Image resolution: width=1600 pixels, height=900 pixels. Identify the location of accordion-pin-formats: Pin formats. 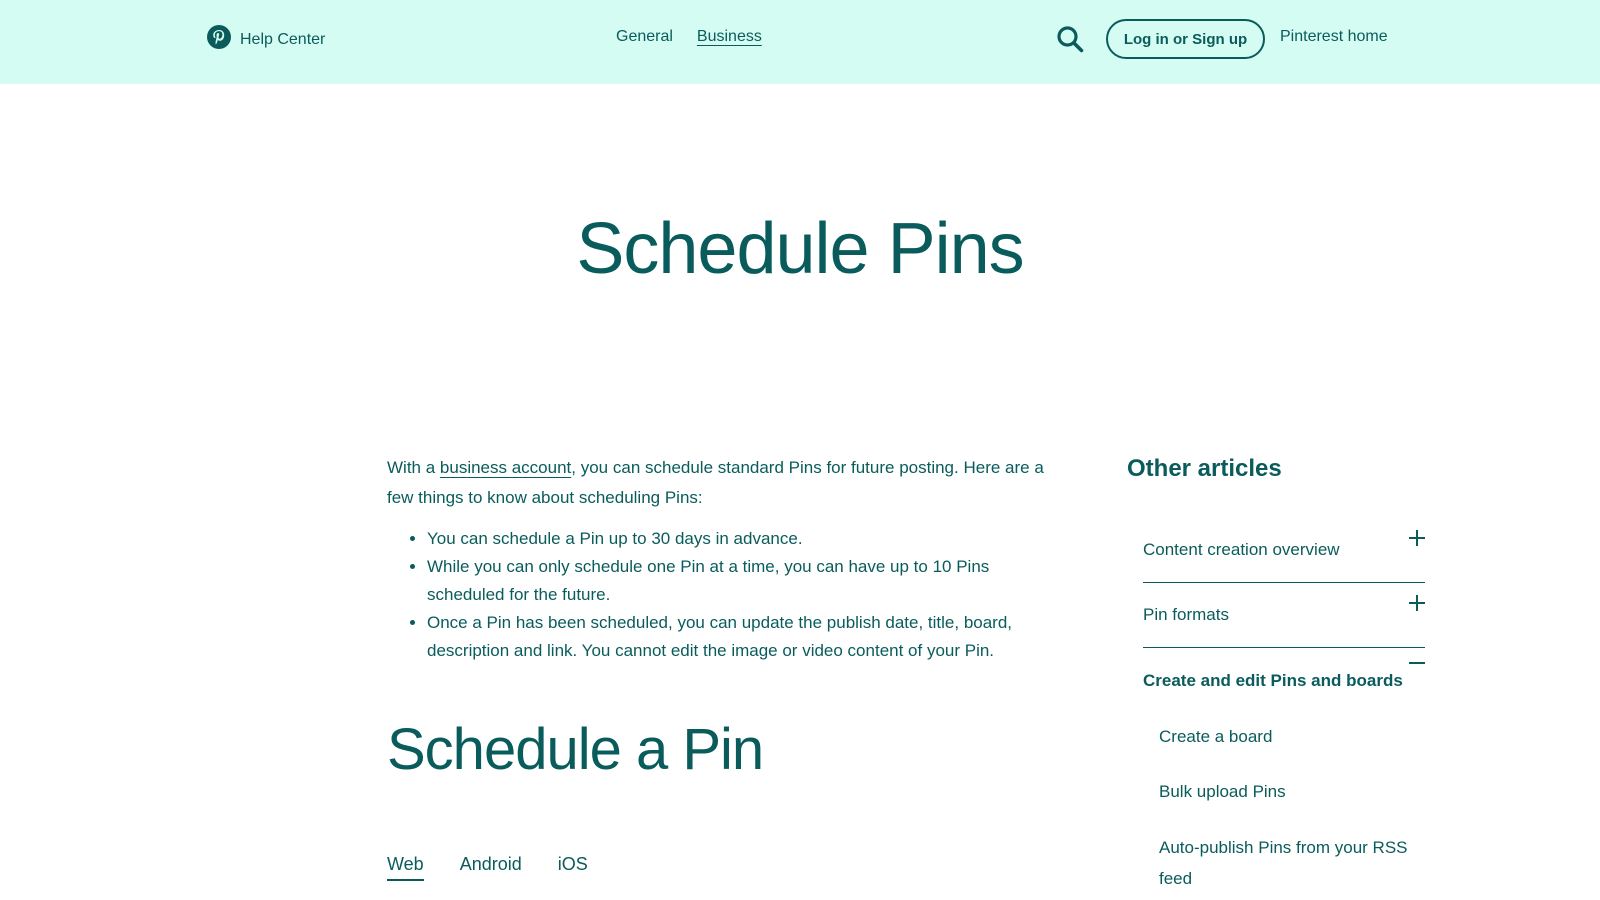
(1284, 615).